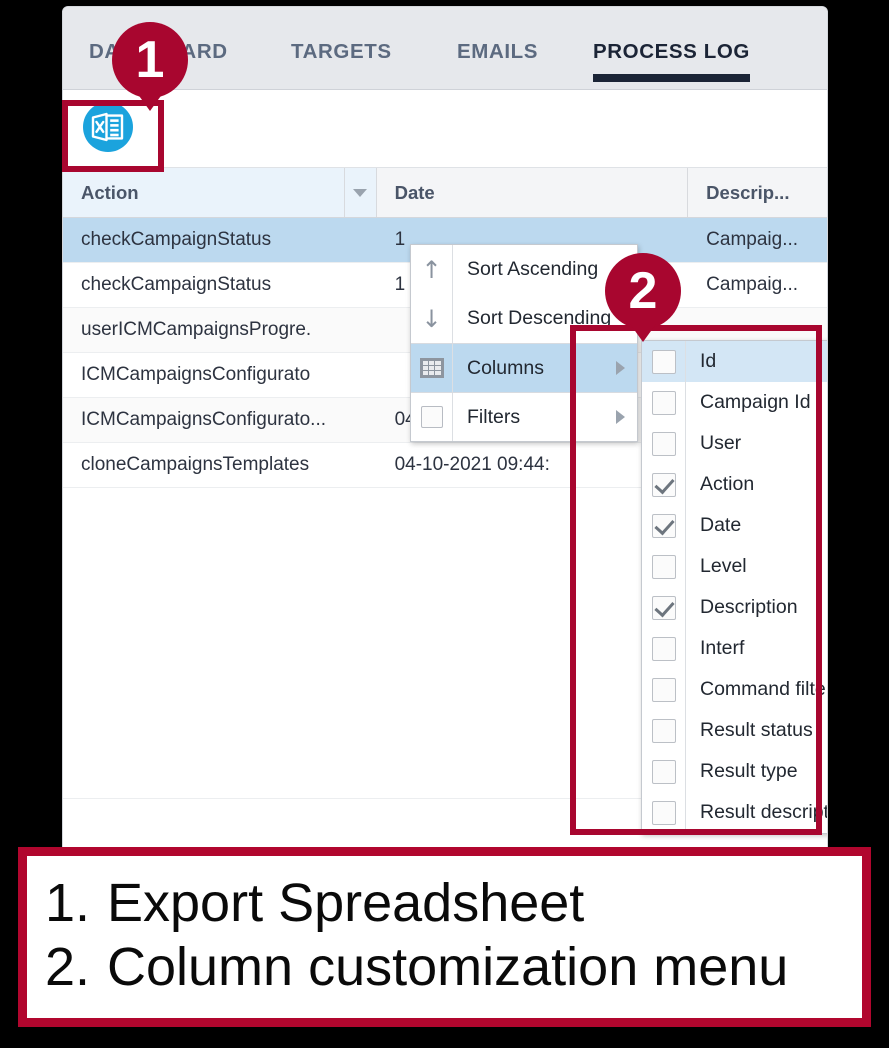 This screenshot has width=889, height=1048. I want to click on column-toggle-result-type: Result type, so click(734, 771).